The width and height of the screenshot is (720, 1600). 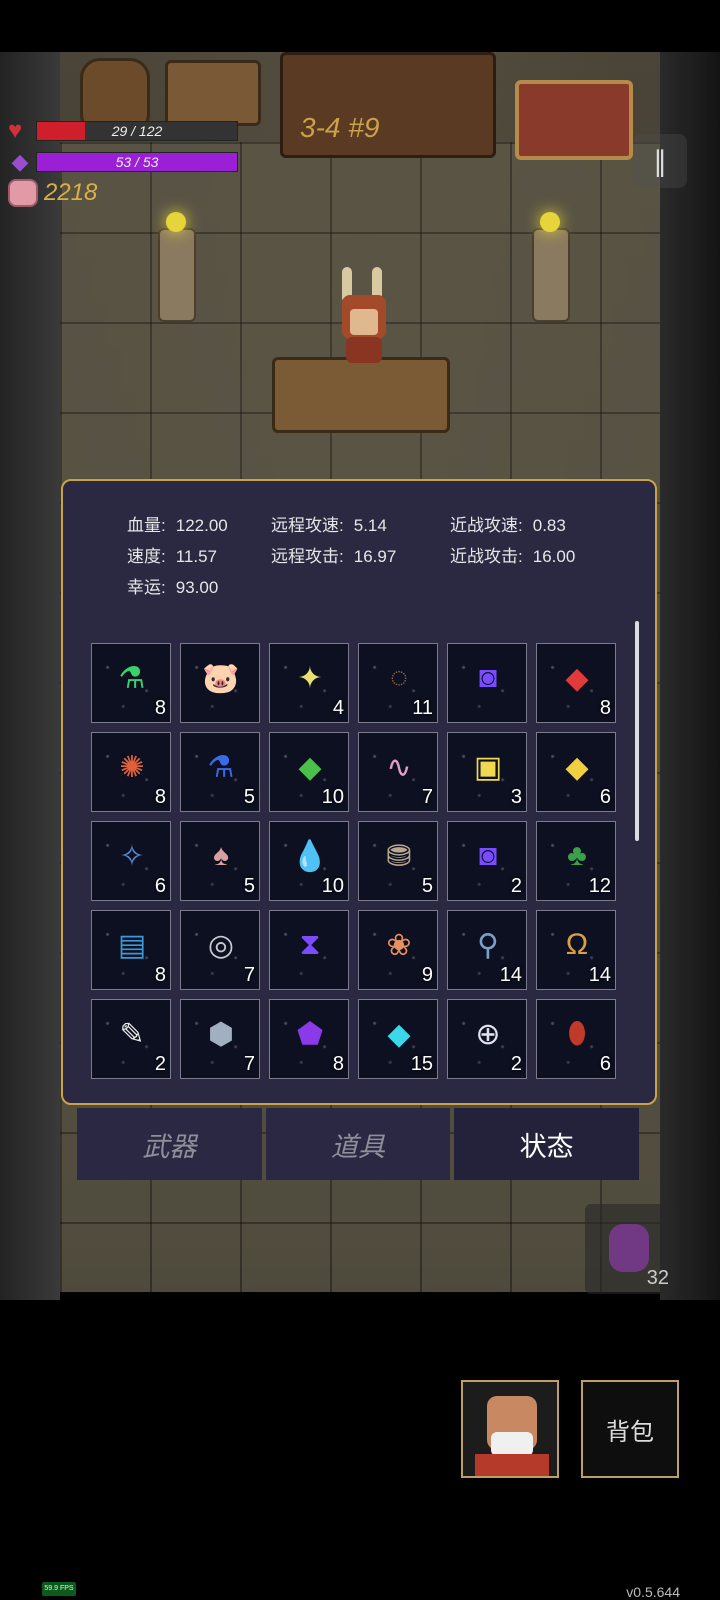 What do you see at coordinates (630, 1249) in the screenshot?
I see `quick-potion-slot: 32` at bounding box center [630, 1249].